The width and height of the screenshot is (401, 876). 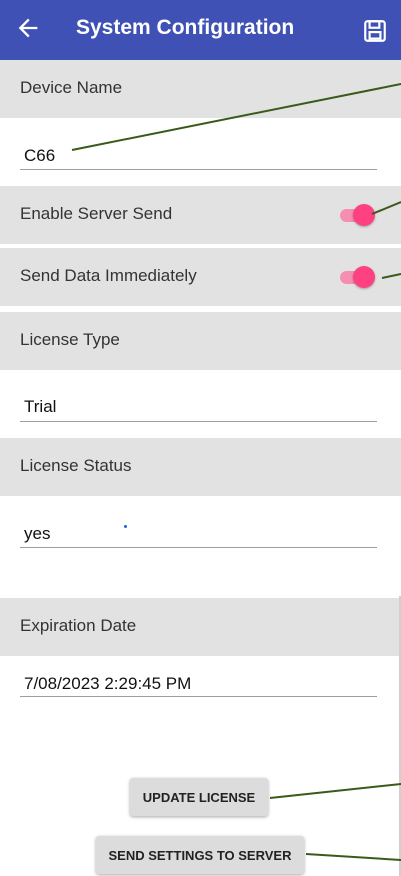 What do you see at coordinates (125, 526) in the screenshot?
I see `cursor-dot` at bounding box center [125, 526].